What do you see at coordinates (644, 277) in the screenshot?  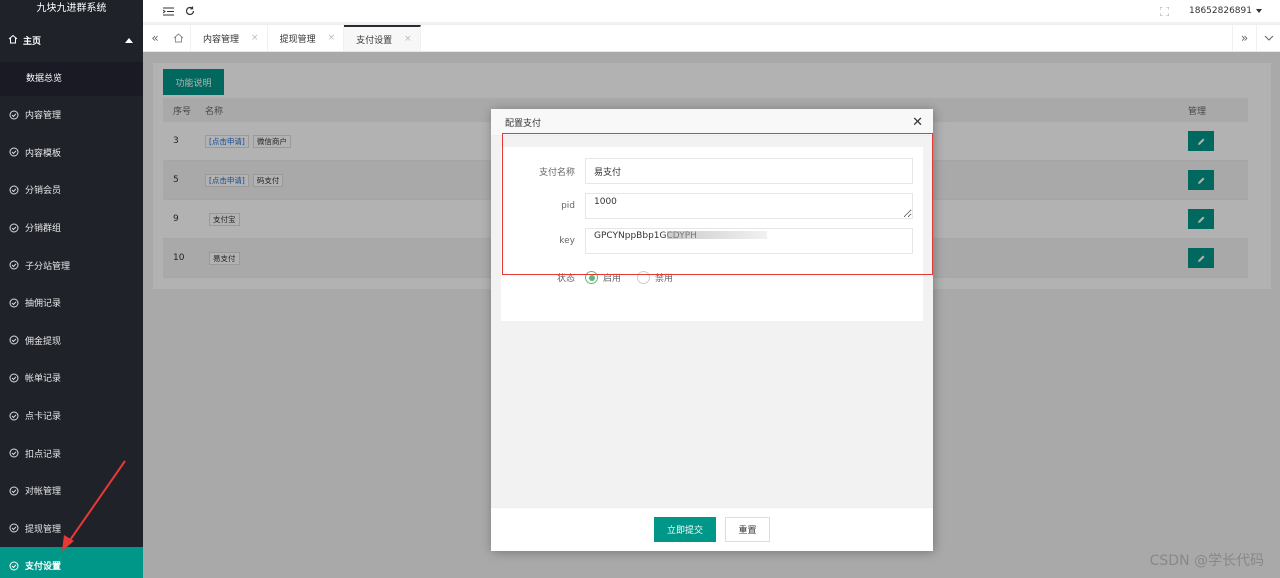 I see `radio-unchecked-icon` at bounding box center [644, 277].